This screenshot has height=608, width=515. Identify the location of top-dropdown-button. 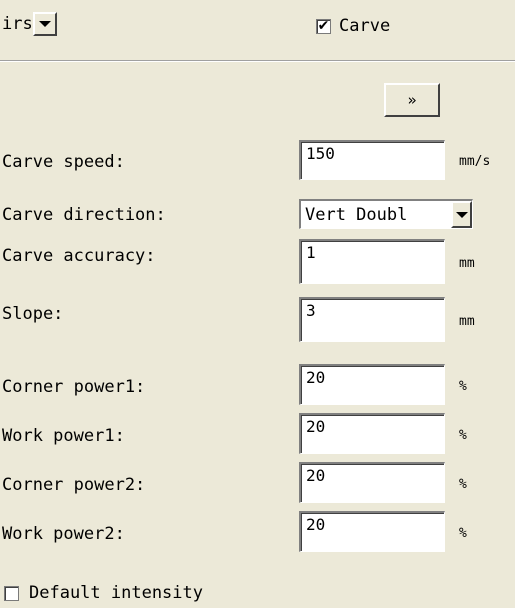
(44, 24).